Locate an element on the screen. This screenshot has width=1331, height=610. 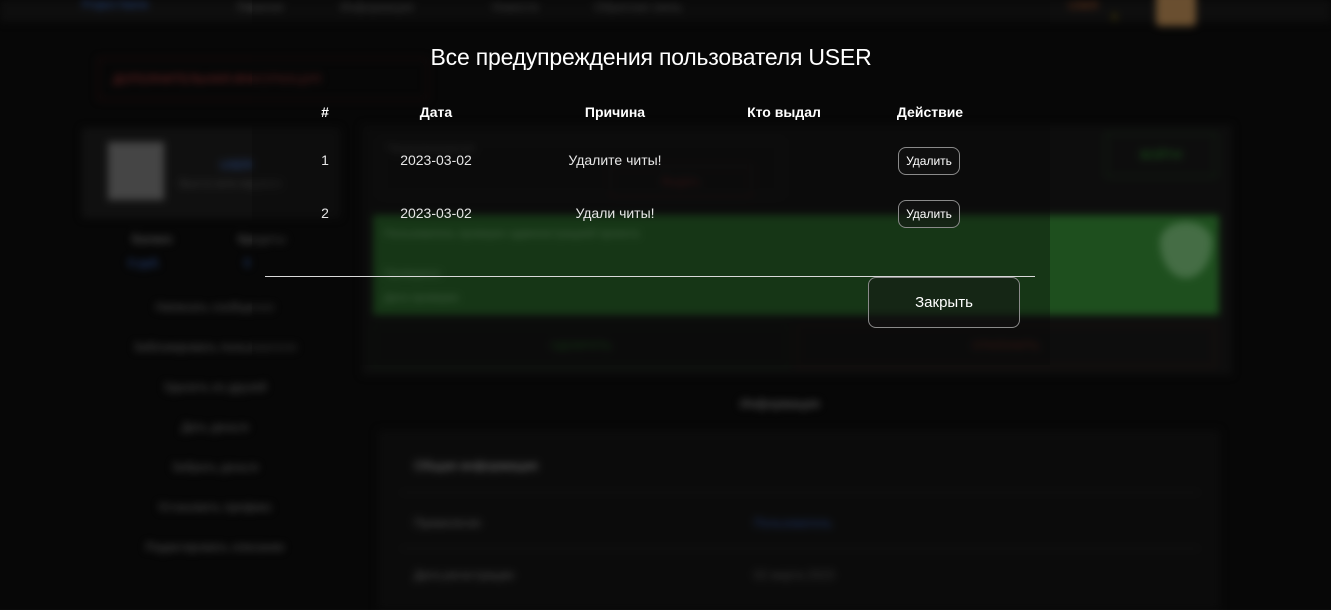
row-reason: Удали читы! is located at coordinates (615, 213).